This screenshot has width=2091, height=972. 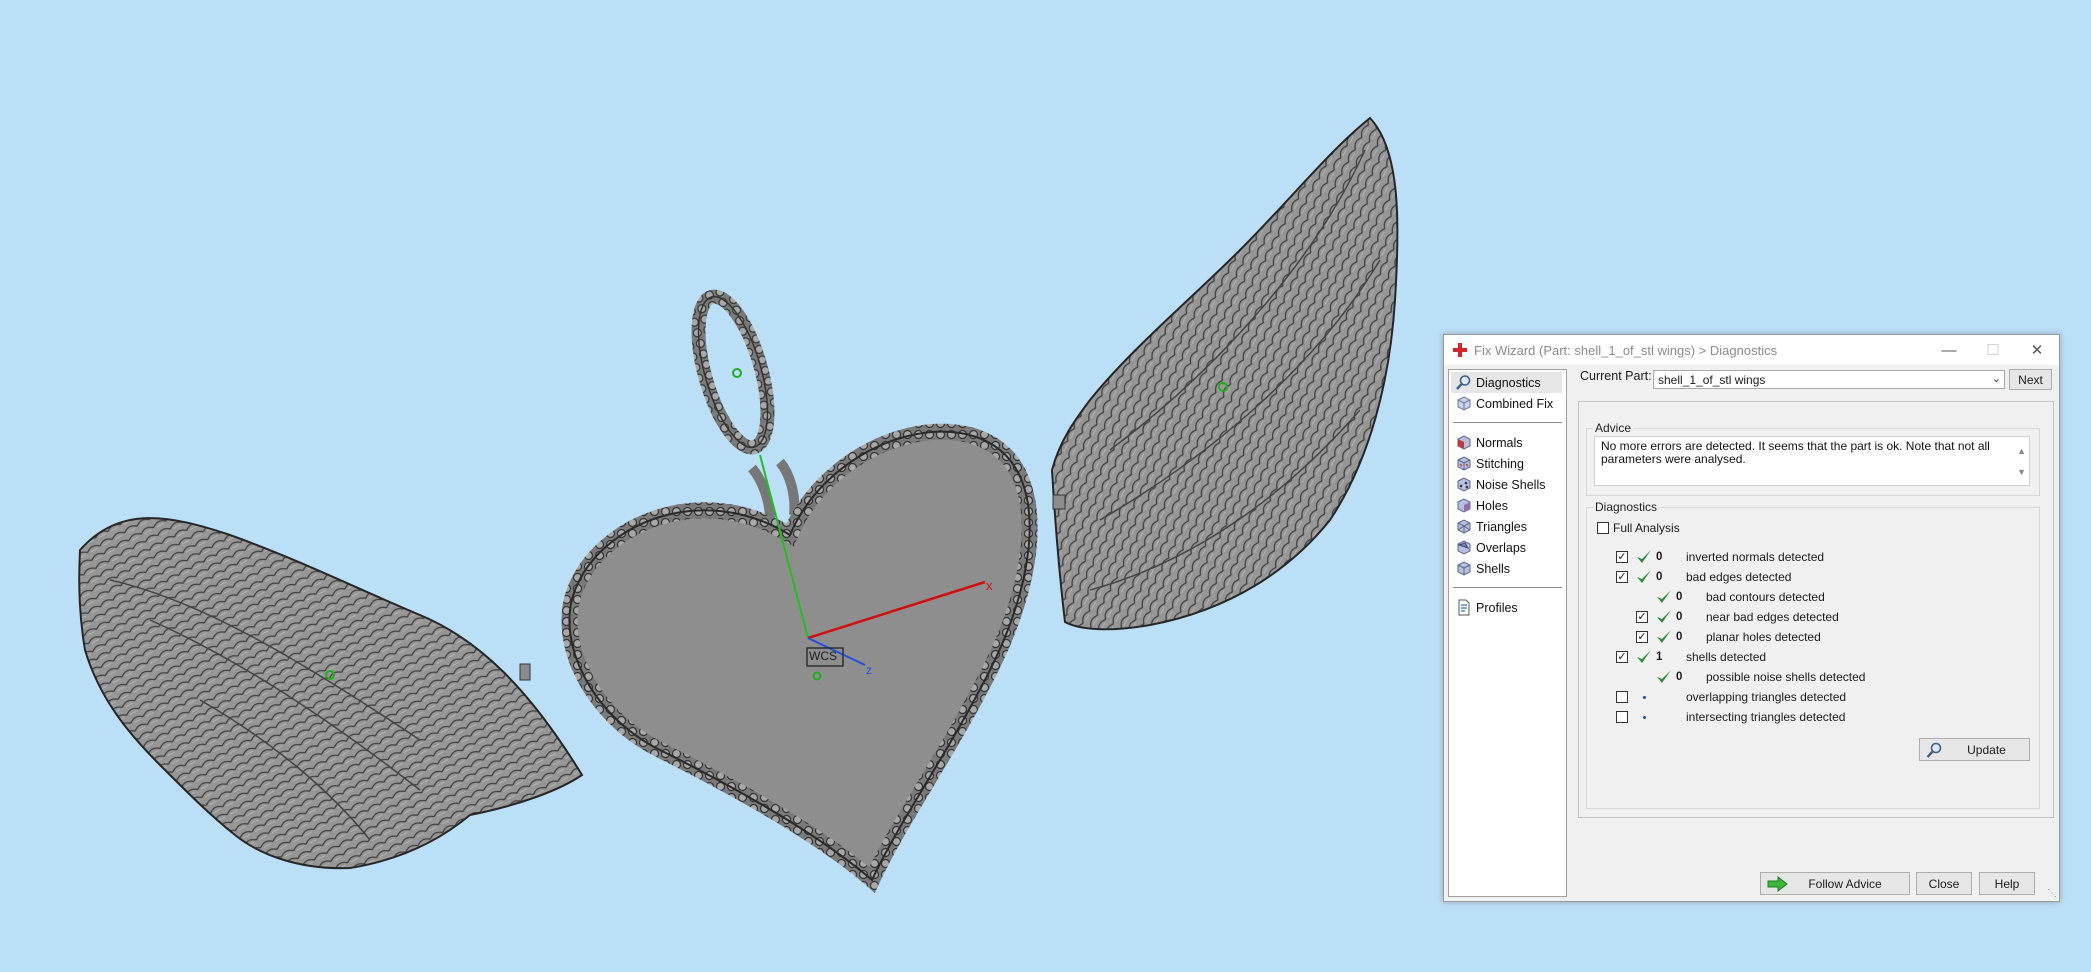 I want to click on diagnostic-row: overlapping triangles detected, so click(x=1731, y=697).